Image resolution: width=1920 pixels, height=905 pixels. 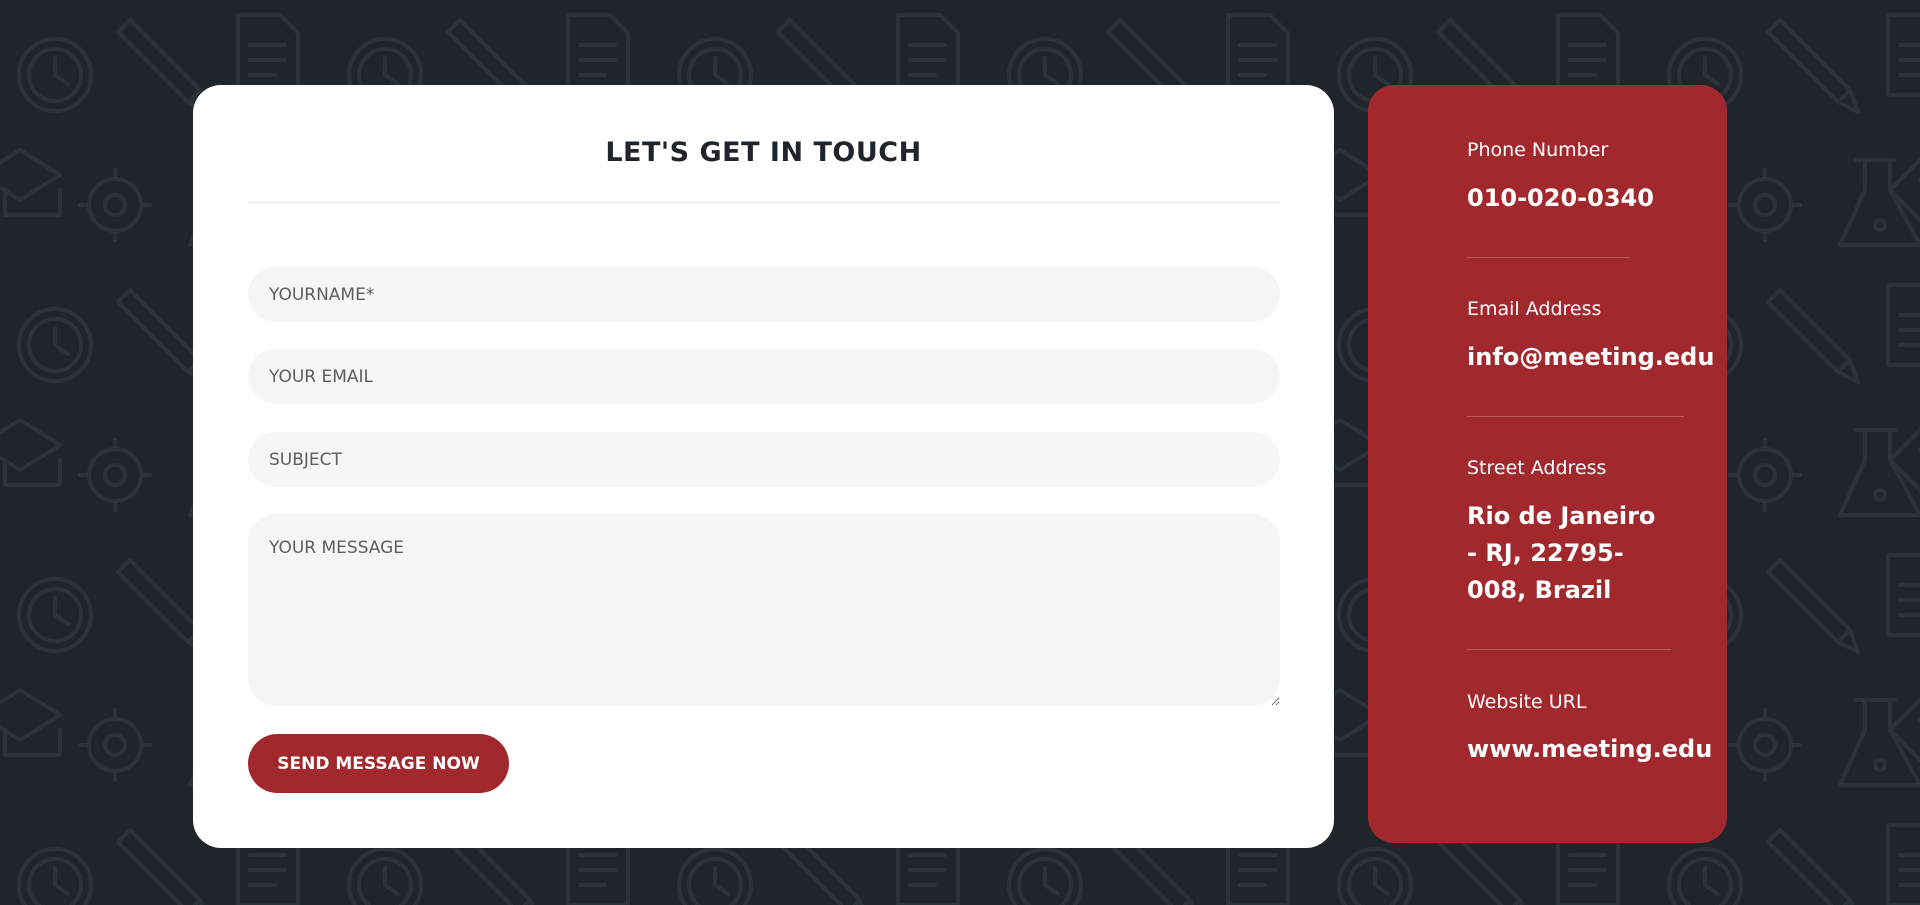 I want to click on message-textarea, so click(x=764, y=610).